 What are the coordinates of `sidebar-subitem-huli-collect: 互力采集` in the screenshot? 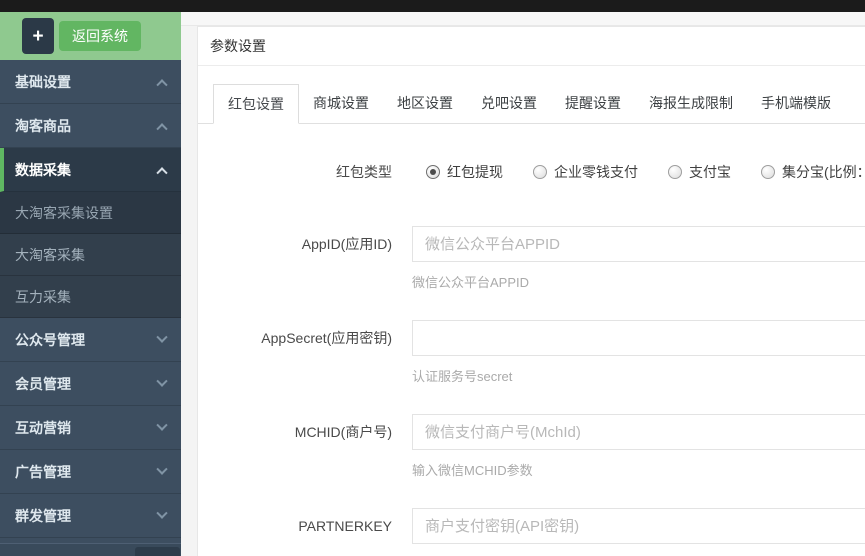 It's located at (90, 297).